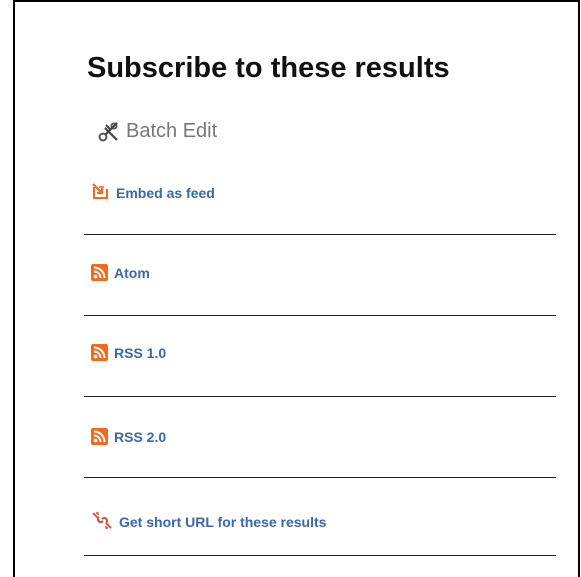  I want to click on embed-feed-icon, so click(100, 193).